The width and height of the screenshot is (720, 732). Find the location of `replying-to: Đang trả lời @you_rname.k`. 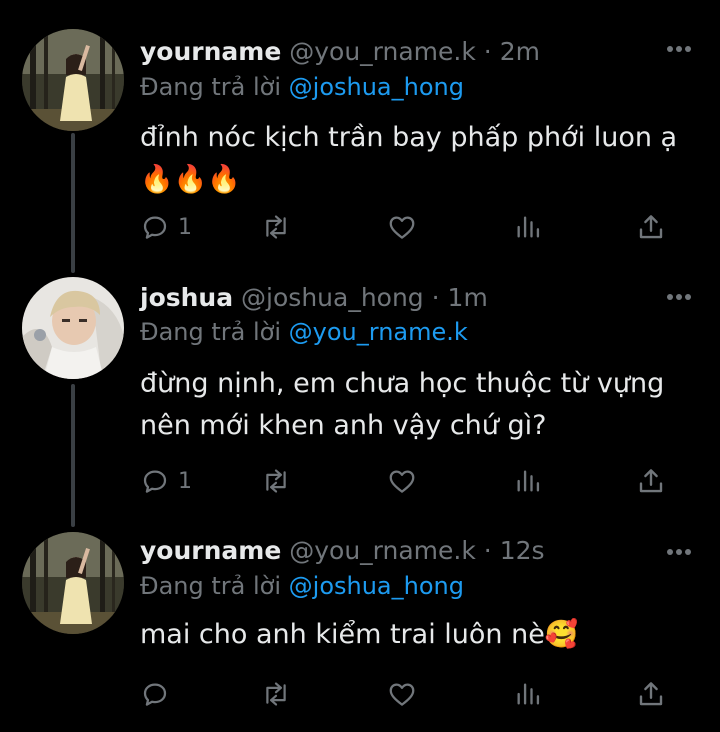

replying-to: Đang trả lời @you_rname.k is located at coordinates (304, 332).